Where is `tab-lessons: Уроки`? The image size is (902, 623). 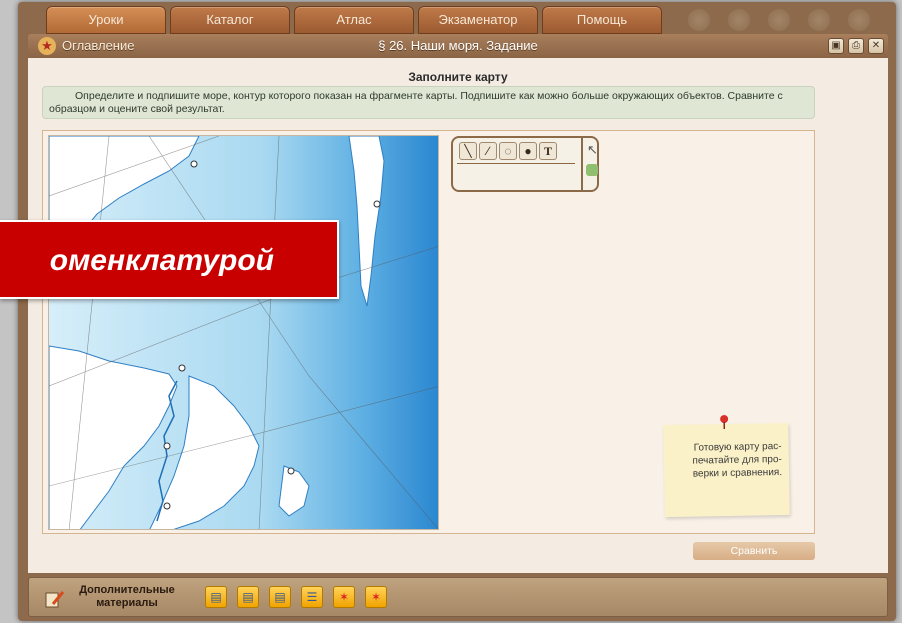 tab-lessons: Уроки is located at coordinates (106, 20).